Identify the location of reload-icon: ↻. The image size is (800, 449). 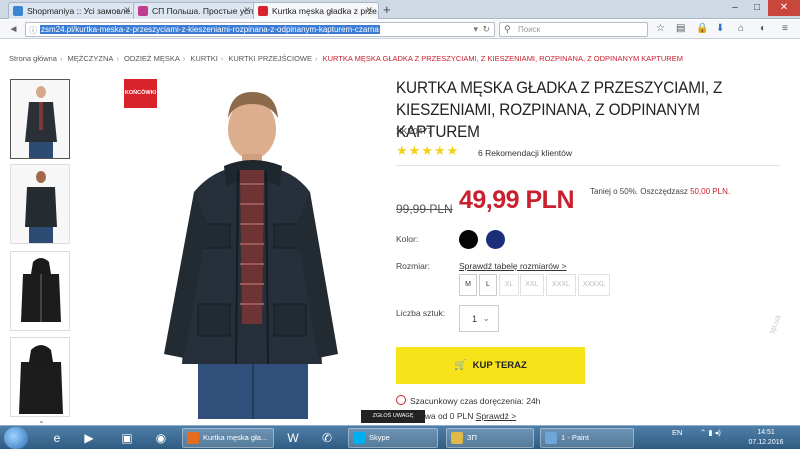
(486, 29).